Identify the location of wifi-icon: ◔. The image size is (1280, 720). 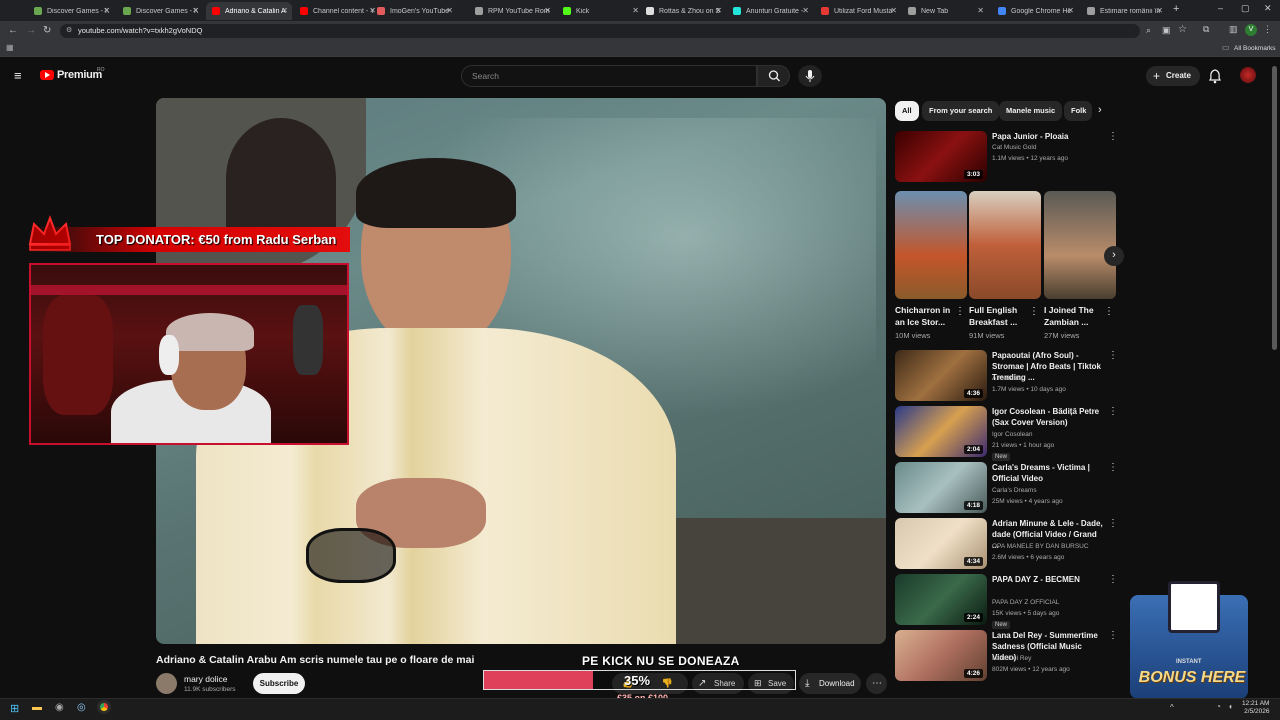
(1218, 706).